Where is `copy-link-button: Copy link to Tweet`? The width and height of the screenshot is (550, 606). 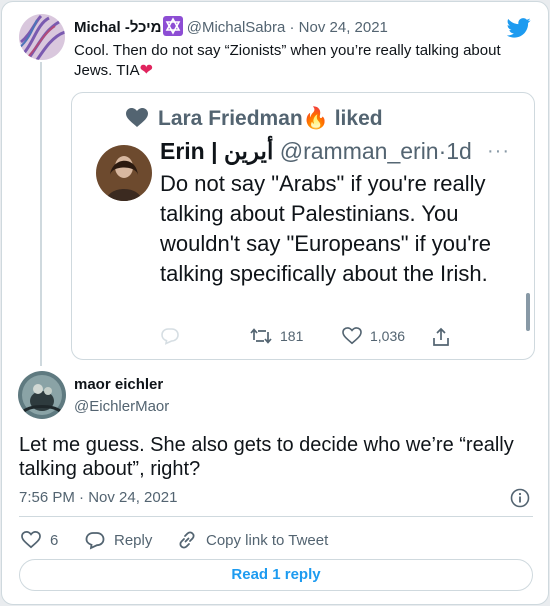
copy-link-button: Copy link to Tweet is located at coordinates (252, 540).